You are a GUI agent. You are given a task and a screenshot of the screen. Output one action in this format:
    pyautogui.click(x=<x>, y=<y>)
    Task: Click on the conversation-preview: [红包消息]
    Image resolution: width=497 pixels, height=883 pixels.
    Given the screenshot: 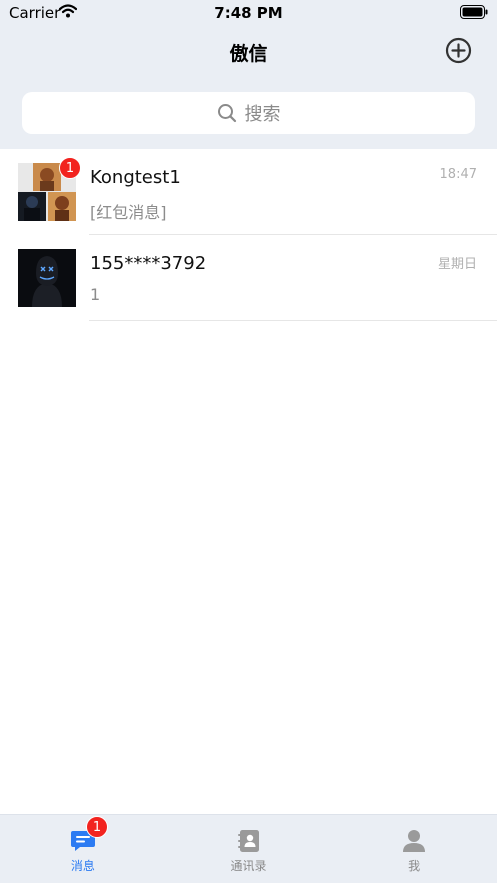 What is the action you would take?
    pyautogui.click(x=128, y=212)
    